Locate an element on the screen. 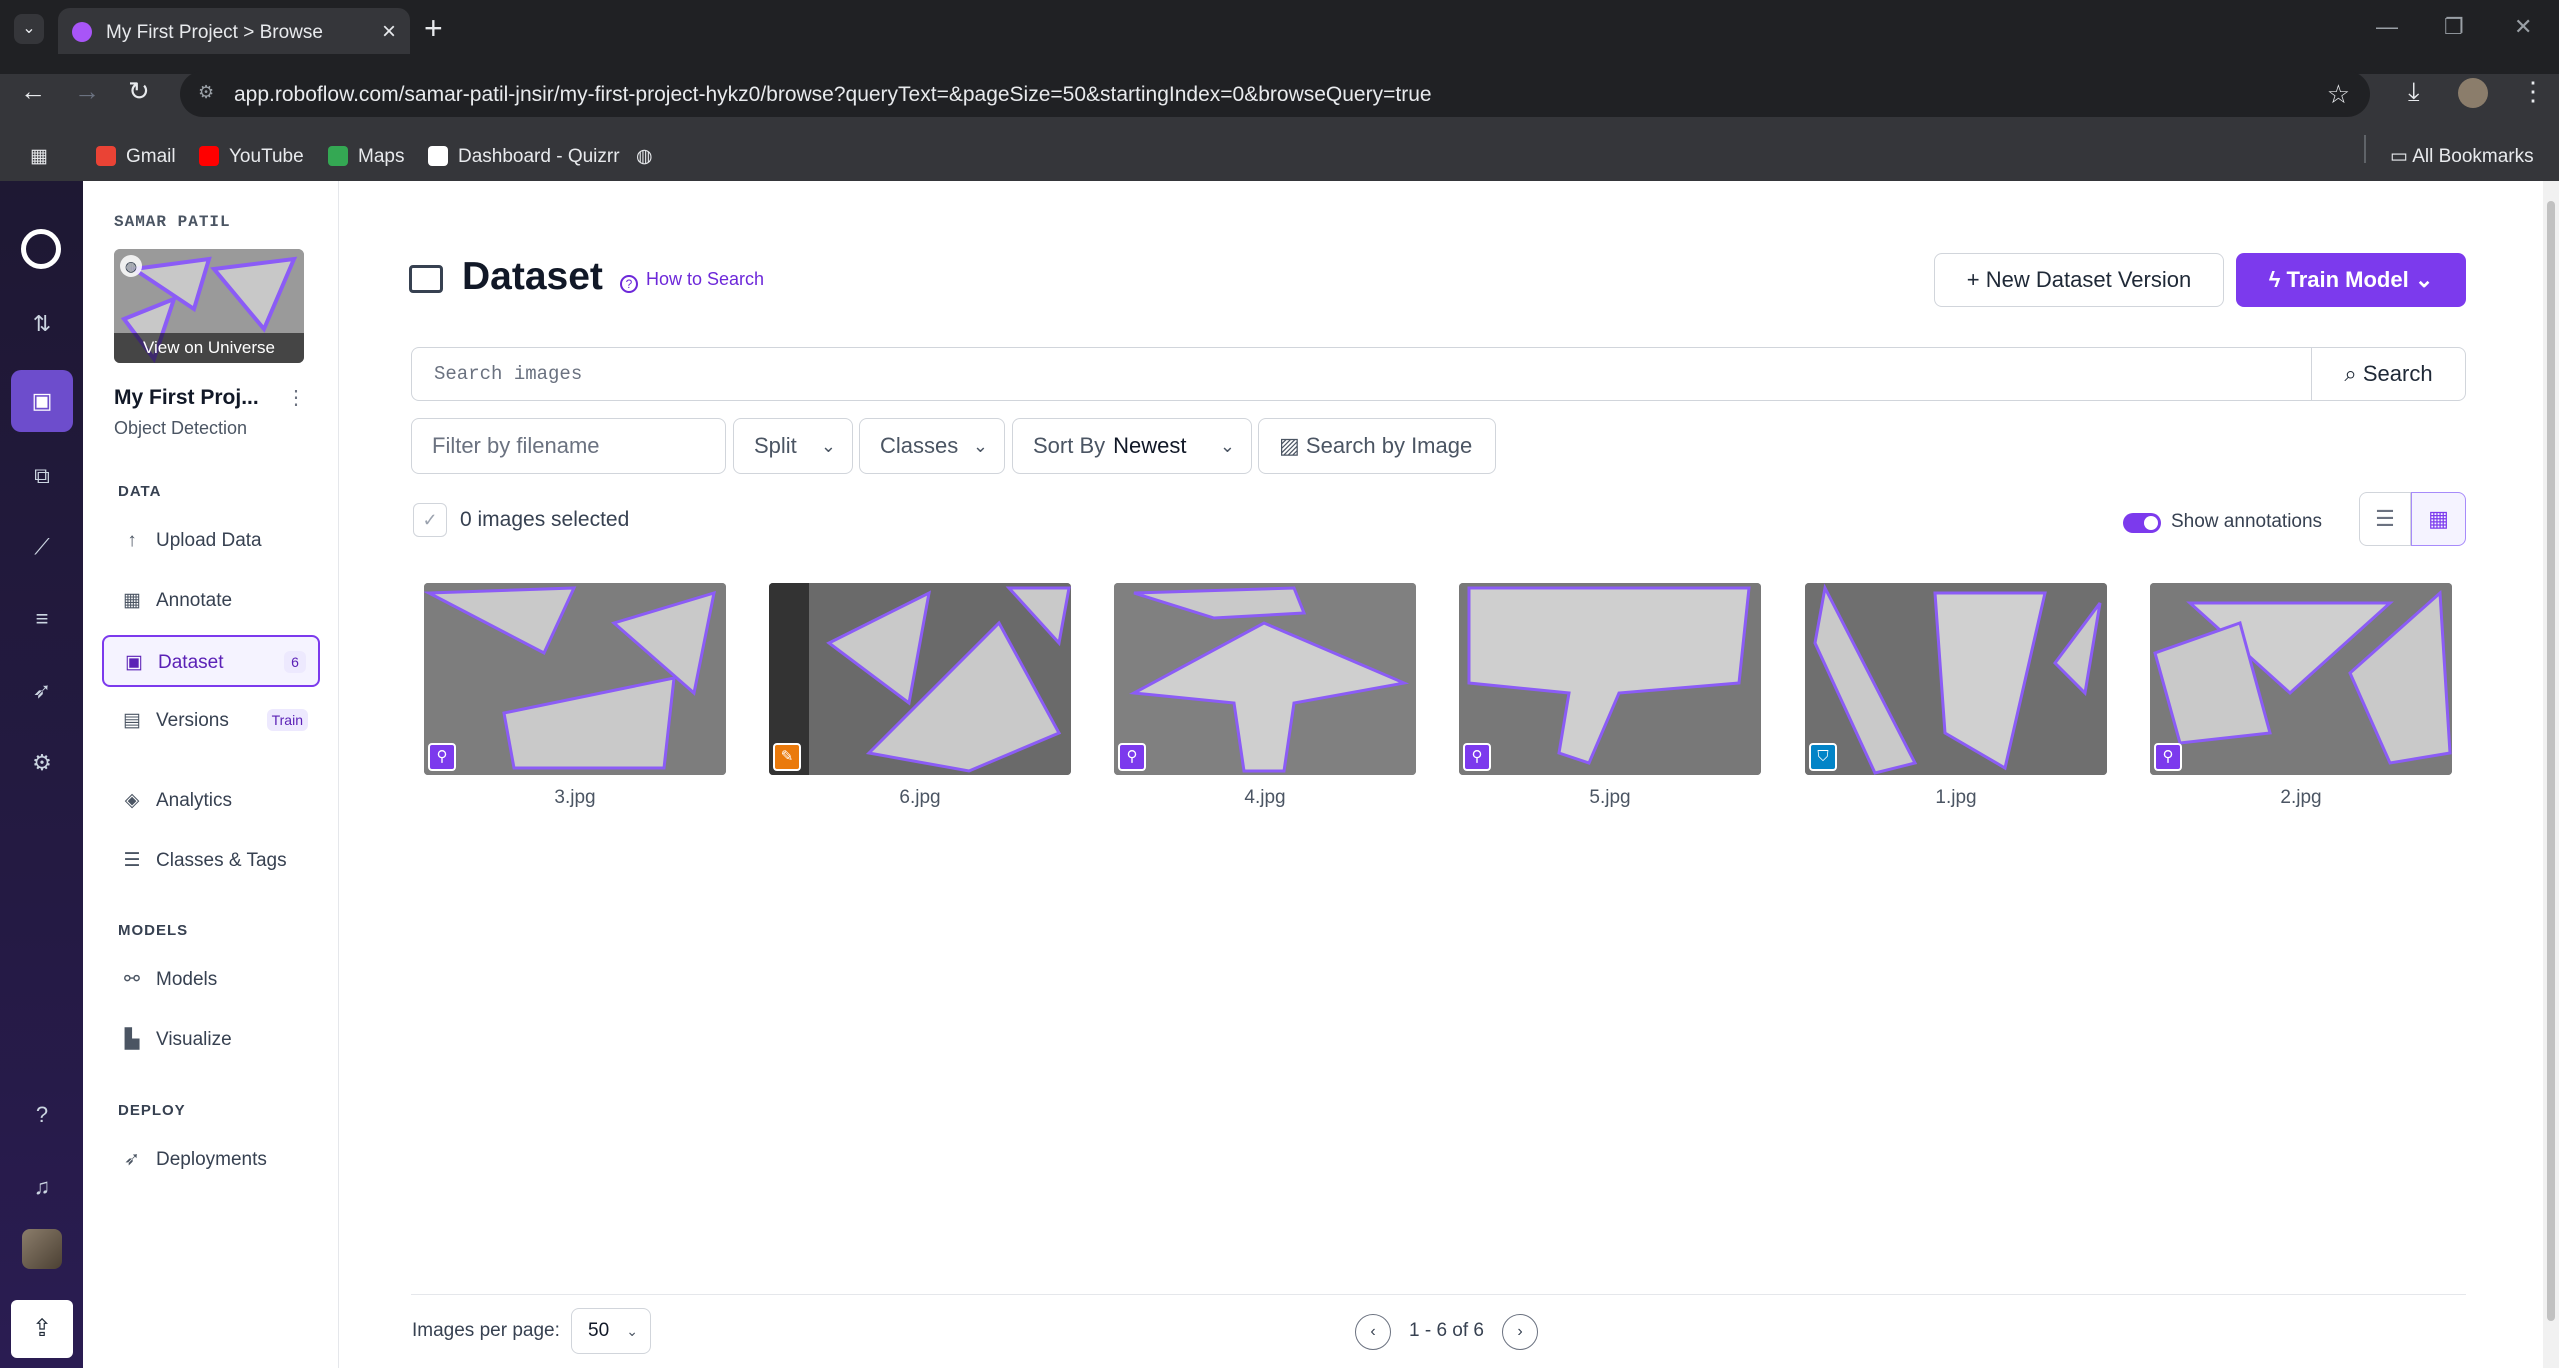 This screenshot has height=1368, width=2559. bookmark-star-icon: ☆ is located at coordinates (2338, 94).